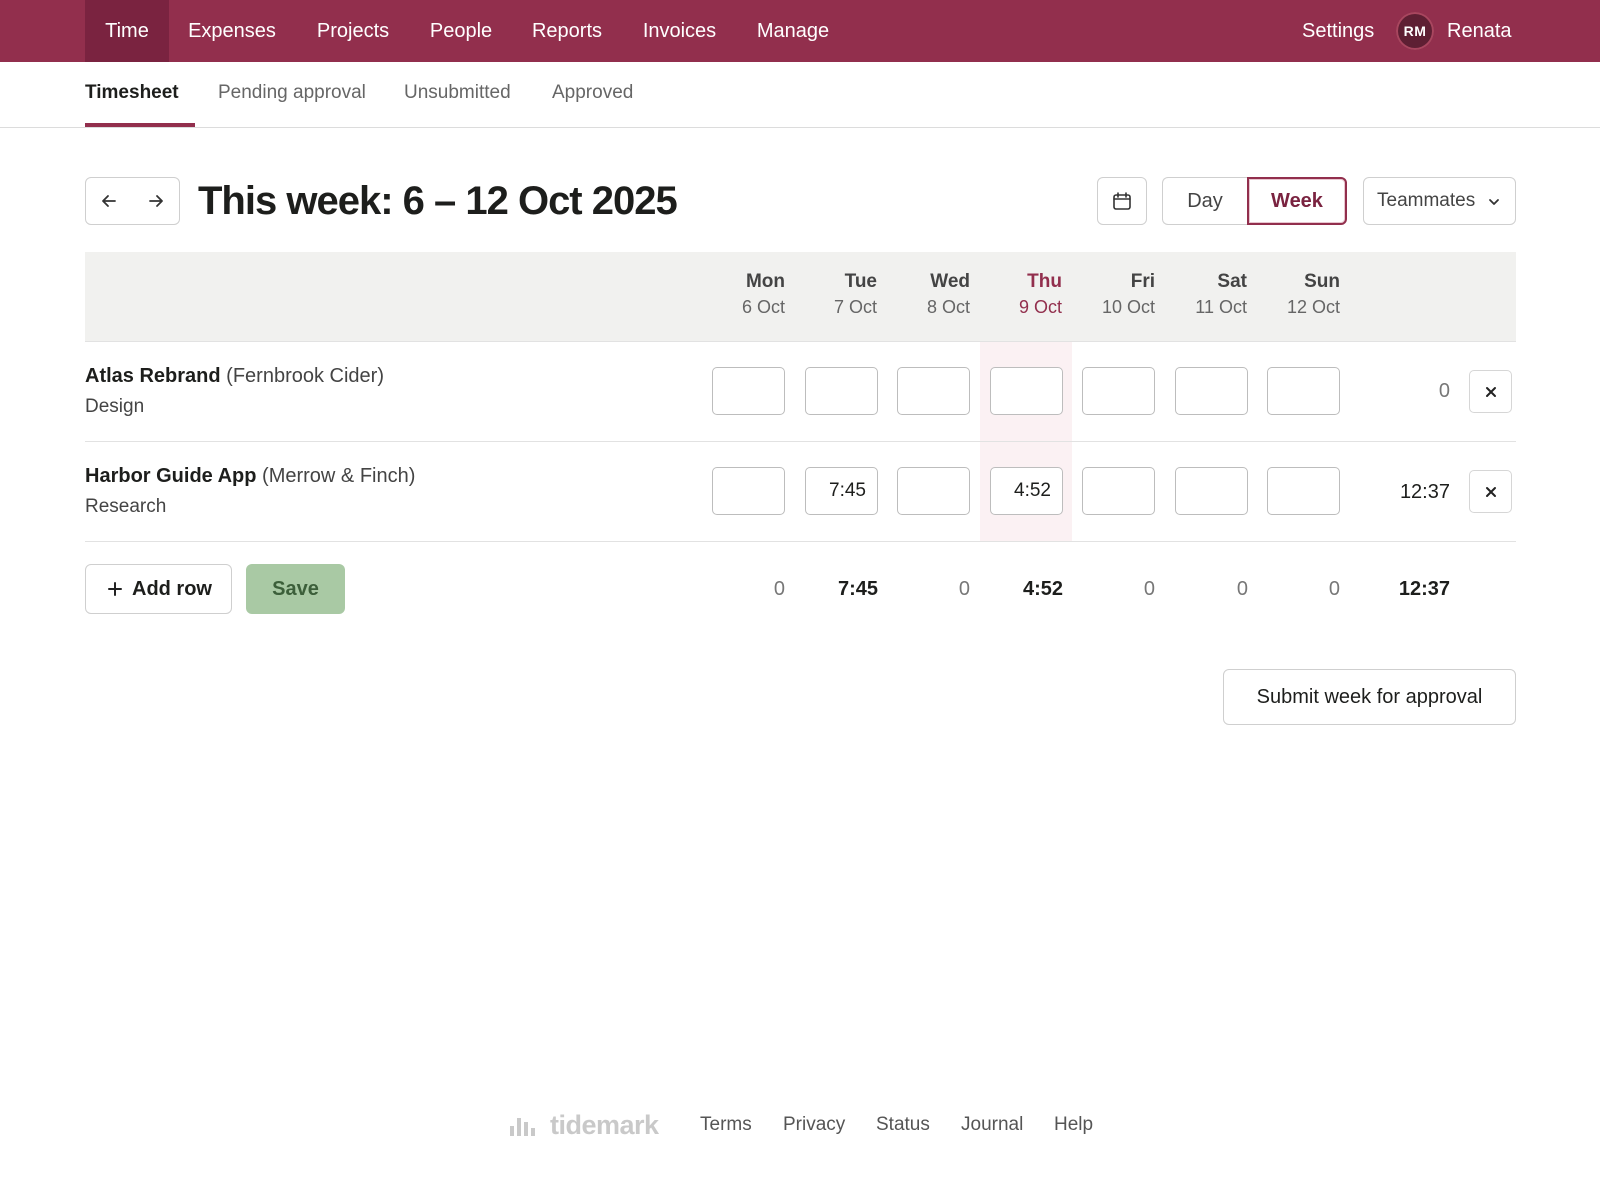 The image size is (1600, 1200). Describe the element at coordinates (814, 1125) in the screenshot. I see `footer-link-privacy: Privacy` at that location.